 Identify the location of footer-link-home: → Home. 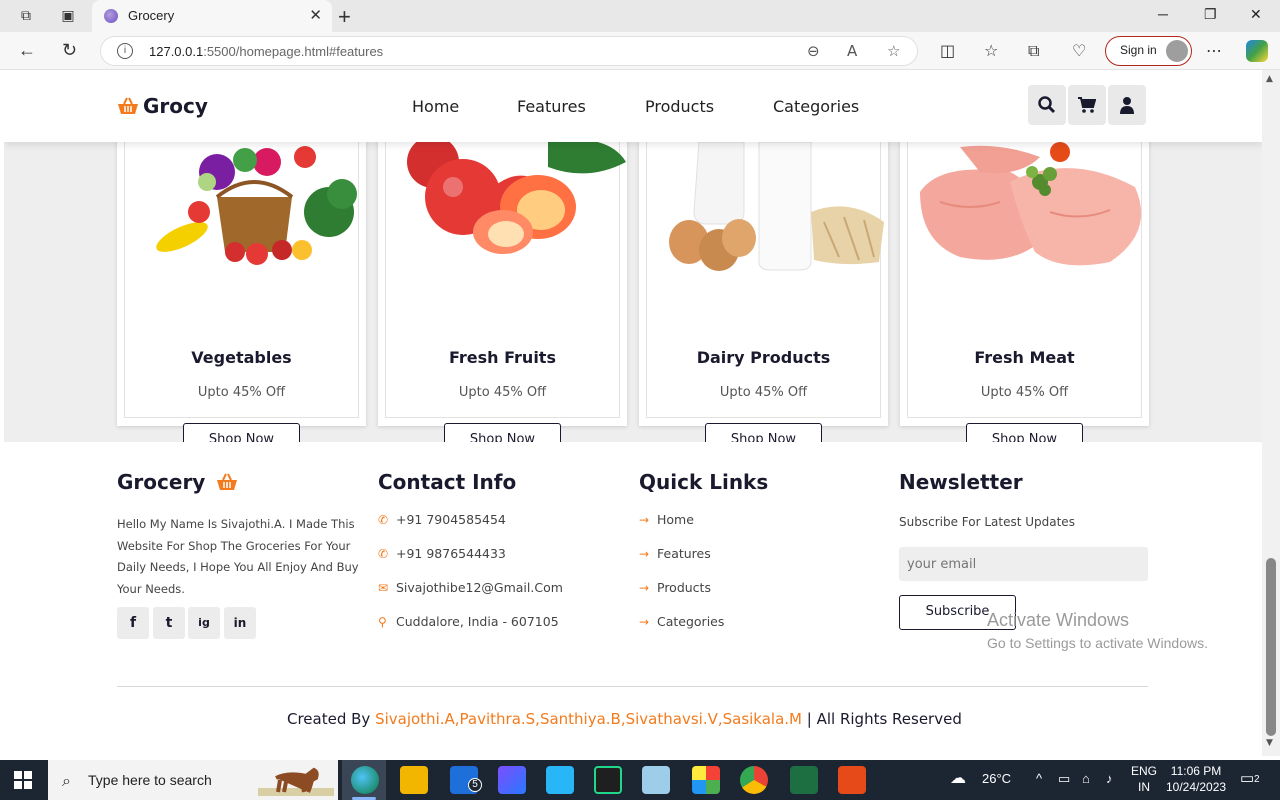
(666, 519).